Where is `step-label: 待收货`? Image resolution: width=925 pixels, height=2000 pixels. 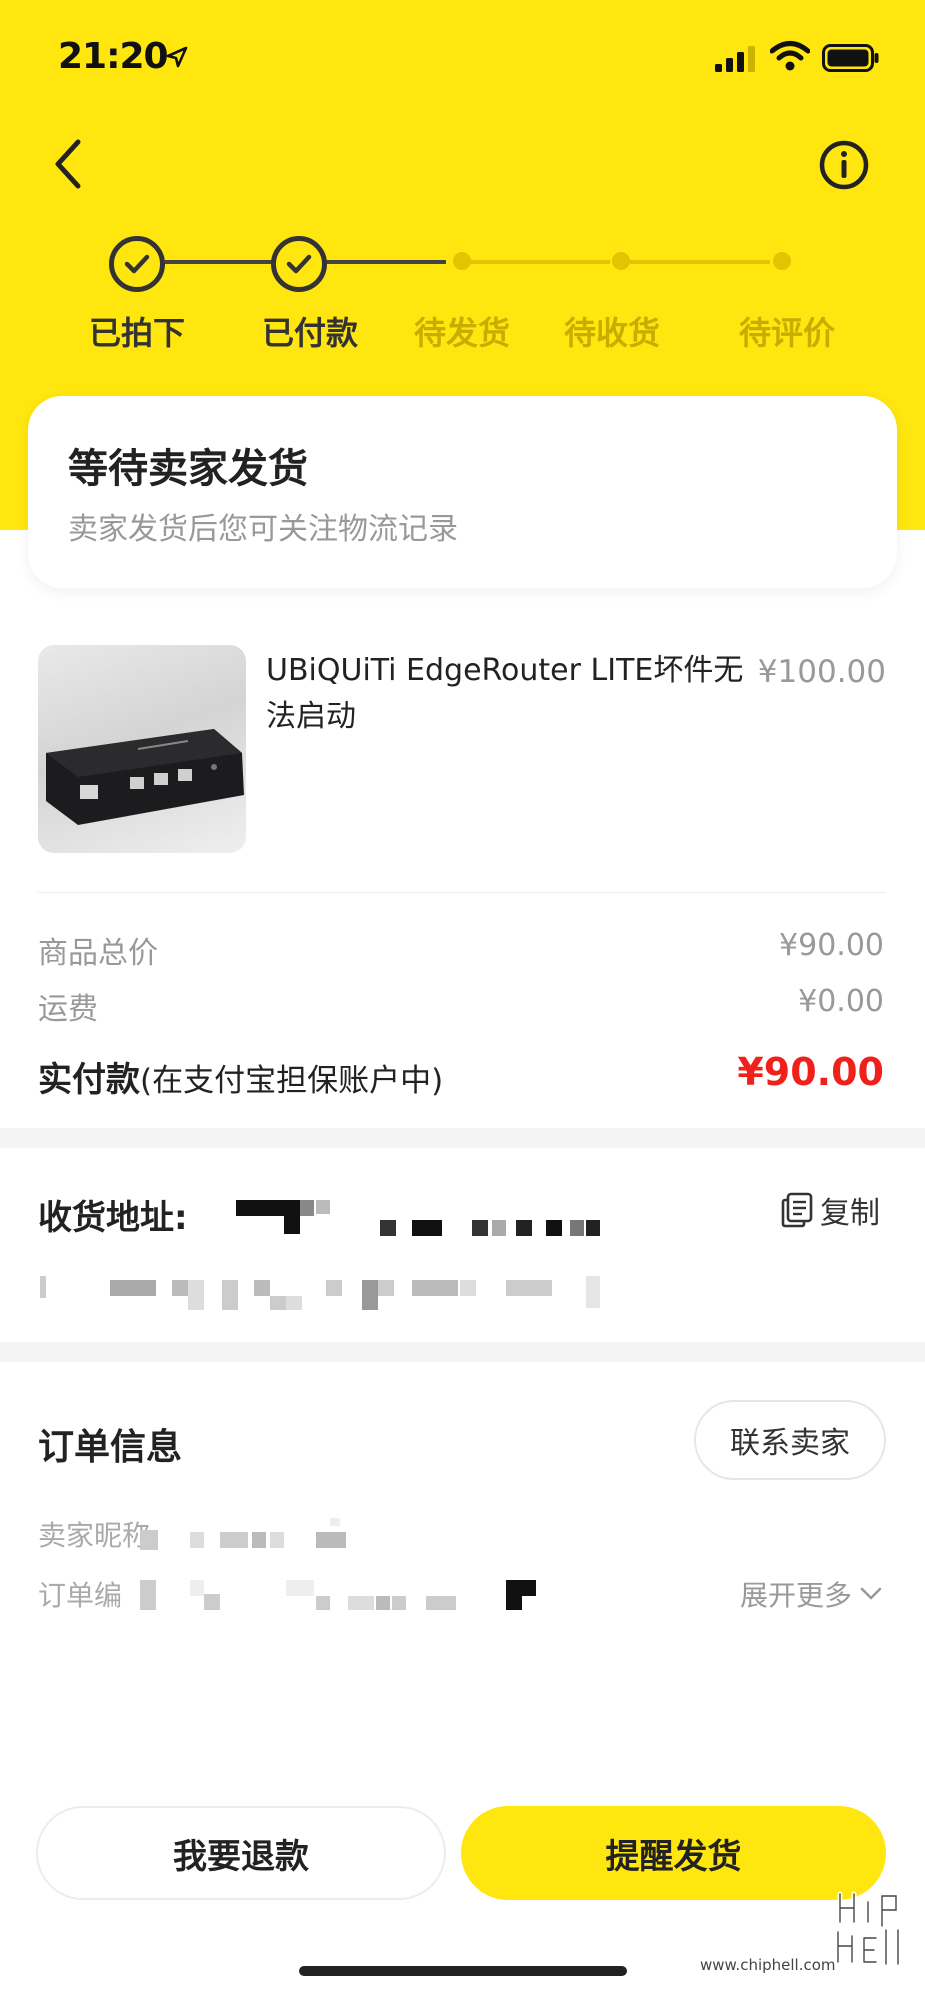 step-label: 待收货 is located at coordinates (611, 333).